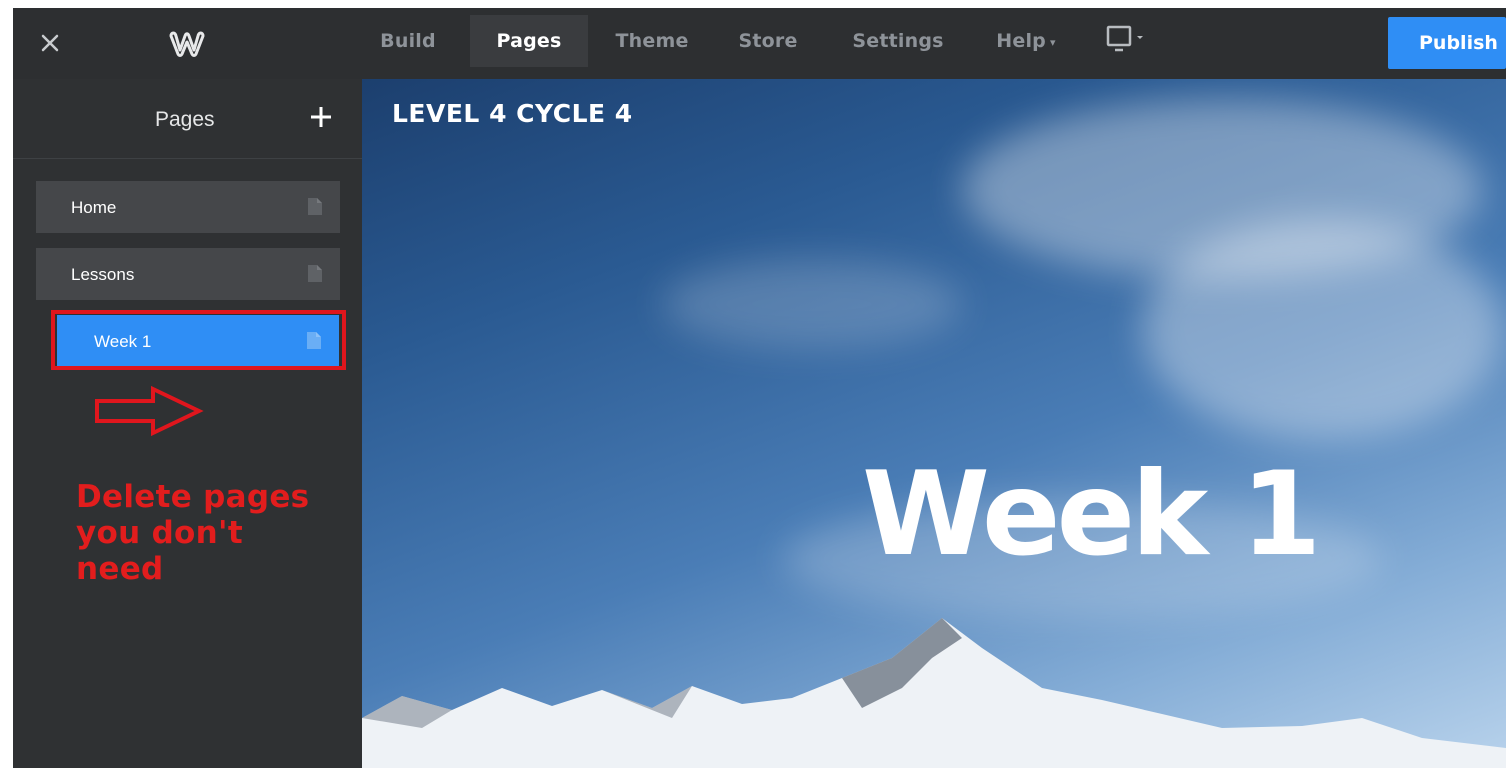  Describe the element at coordinates (1026, 41) in the screenshot. I see `tab-help: Help ▾` at that location.